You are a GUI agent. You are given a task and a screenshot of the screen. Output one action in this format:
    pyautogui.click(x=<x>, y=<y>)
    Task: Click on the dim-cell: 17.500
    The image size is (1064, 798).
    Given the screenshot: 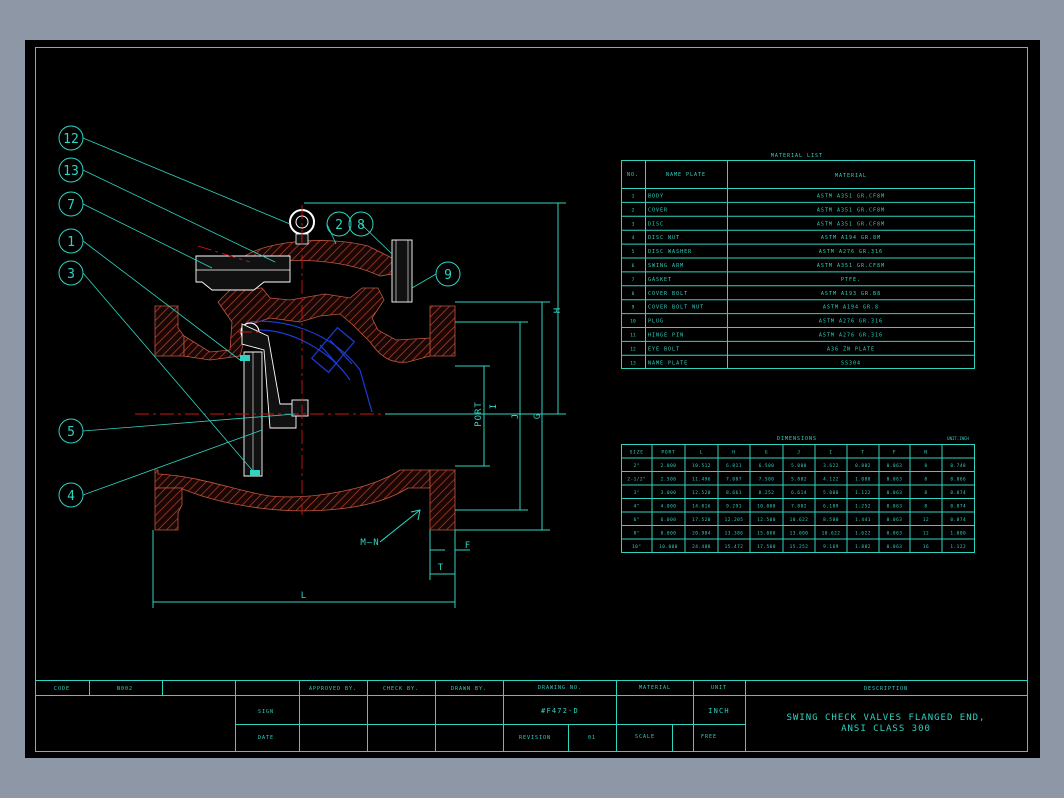 What is the action you would take?
    pyautogui.click(x=766, y=547)
    